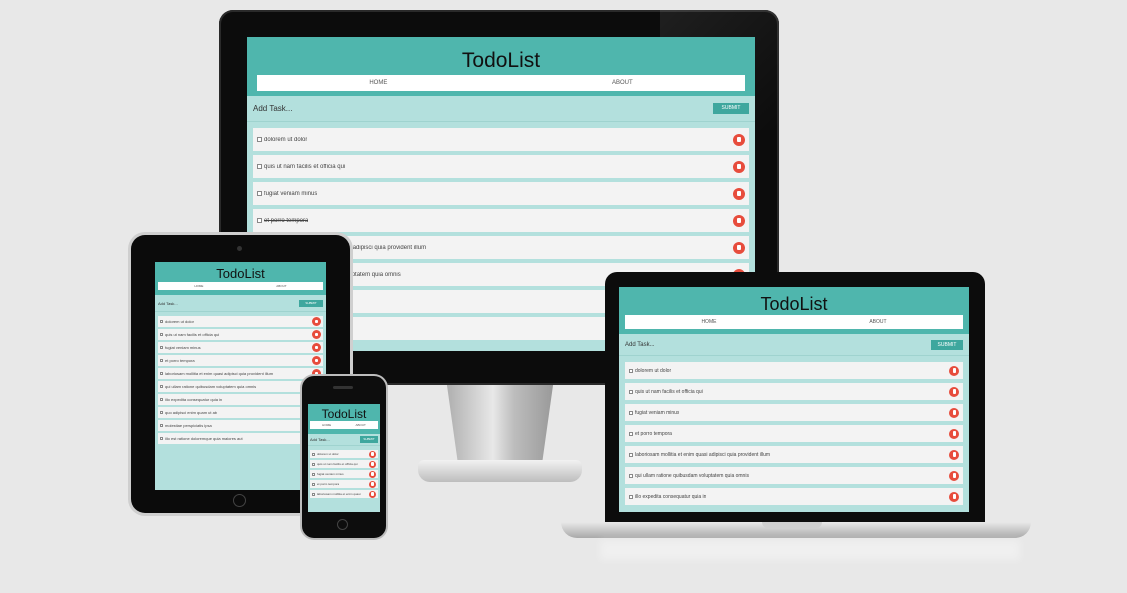 This screenshot has width=1127, height=593. I want to click on task-text: quo adipisci enim quam ut ab, so click(191, 412).